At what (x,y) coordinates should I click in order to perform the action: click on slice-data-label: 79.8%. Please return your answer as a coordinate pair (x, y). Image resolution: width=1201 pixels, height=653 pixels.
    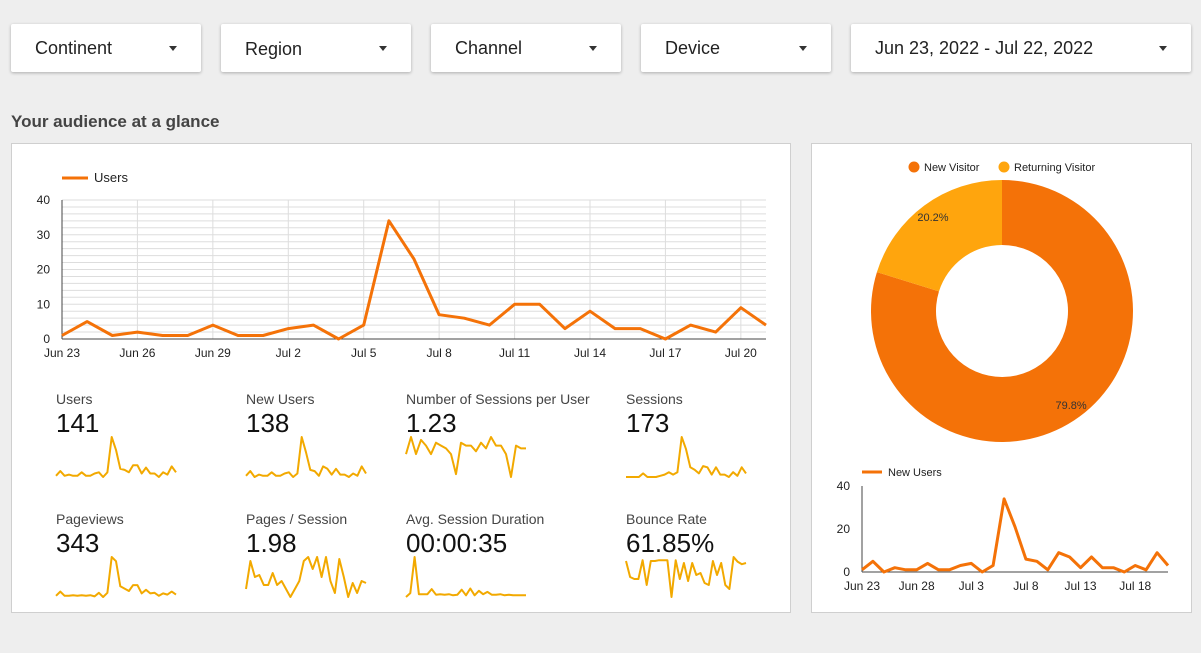
    Looking at the image, I should click on (1070, 406).